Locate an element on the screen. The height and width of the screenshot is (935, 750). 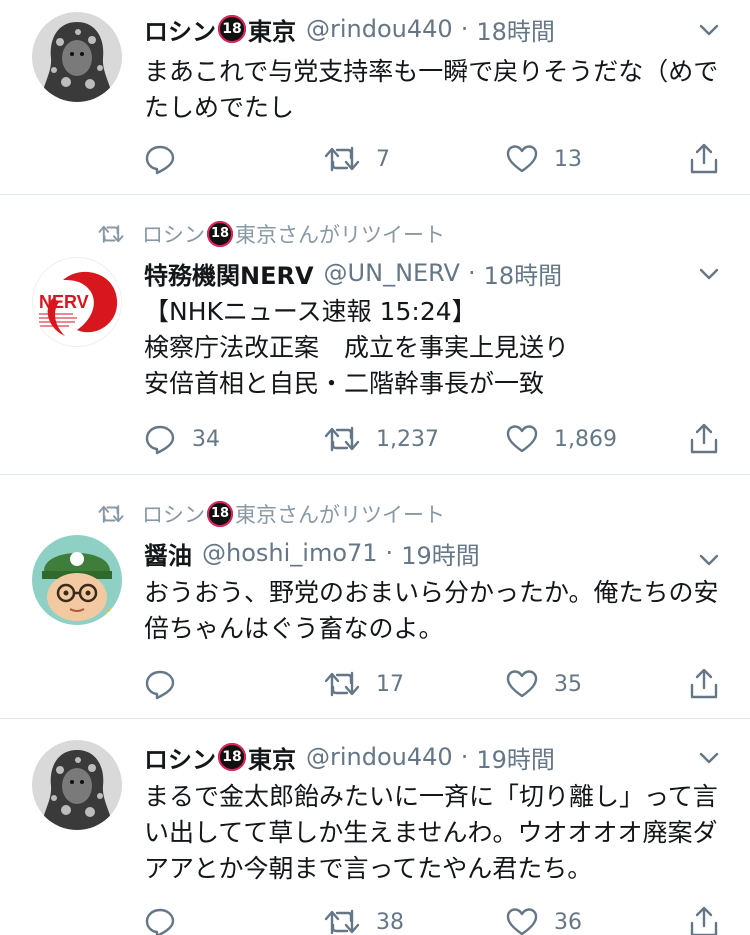
like-count: 36 is located at coordinates (568, 922).